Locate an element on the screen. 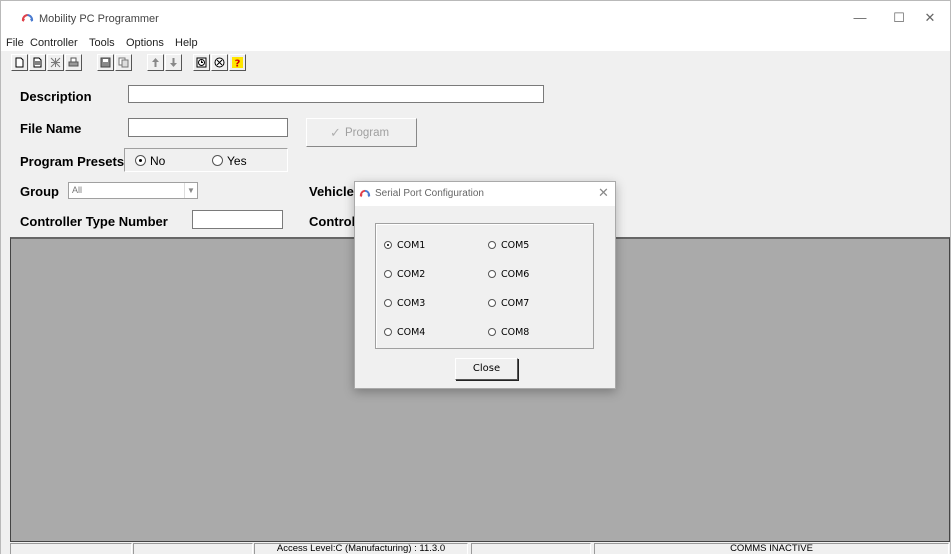  read-controller-icon is located at coordinates (55, 62).